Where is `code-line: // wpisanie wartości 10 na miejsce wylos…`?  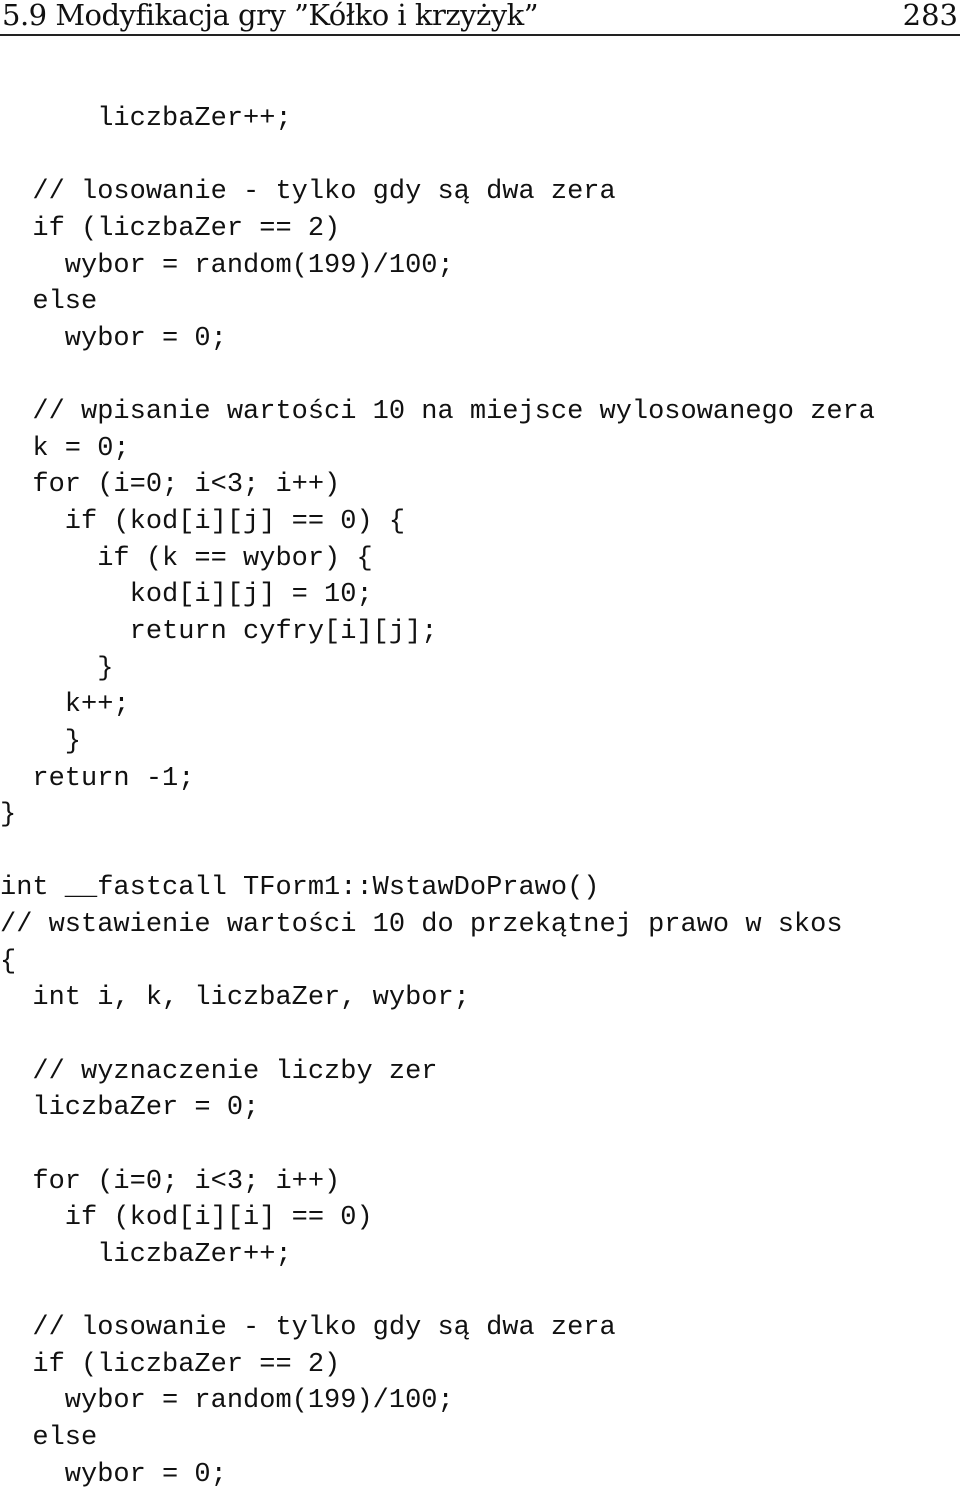 code-line: // wpisanie wartości 10 na miejsce wylos… is located at coordinates (437, 412).